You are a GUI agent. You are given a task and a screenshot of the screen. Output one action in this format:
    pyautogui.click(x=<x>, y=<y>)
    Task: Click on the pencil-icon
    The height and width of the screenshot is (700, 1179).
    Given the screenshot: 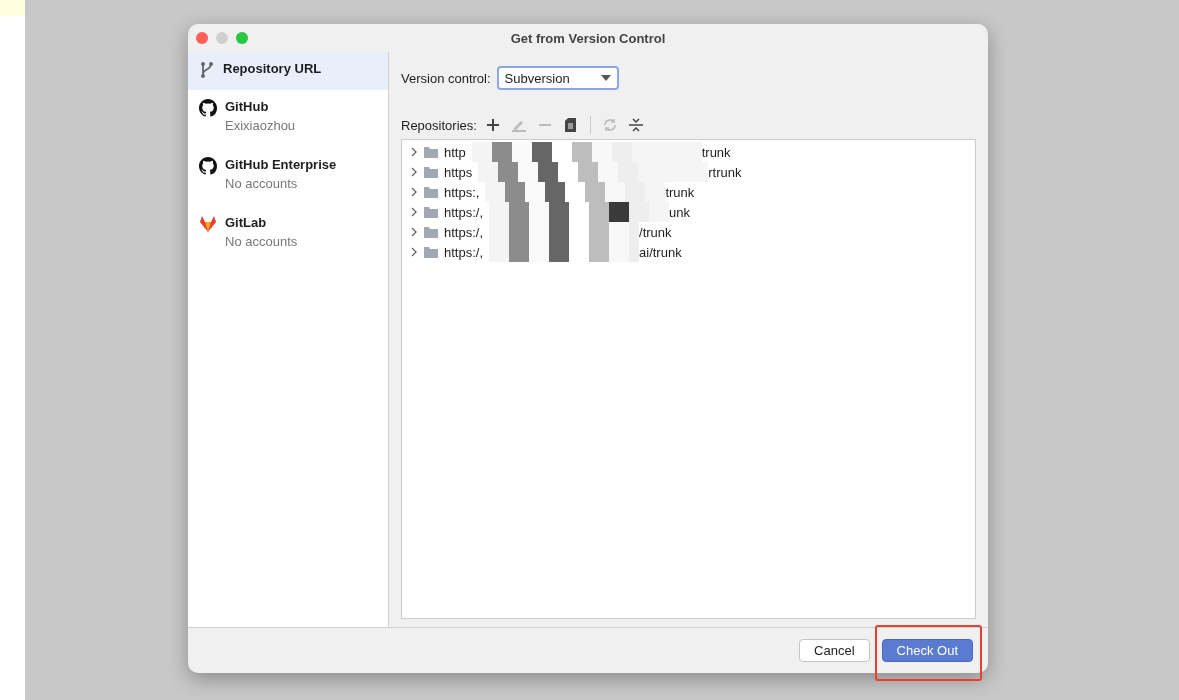 What is the action you would take?
    pyautogui.click(x=518, y=125)
    